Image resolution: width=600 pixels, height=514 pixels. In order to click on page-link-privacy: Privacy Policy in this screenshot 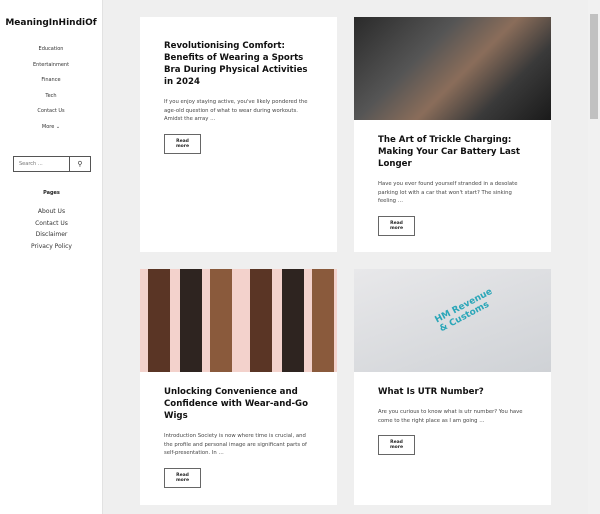, I will do `click(51, 247)`.